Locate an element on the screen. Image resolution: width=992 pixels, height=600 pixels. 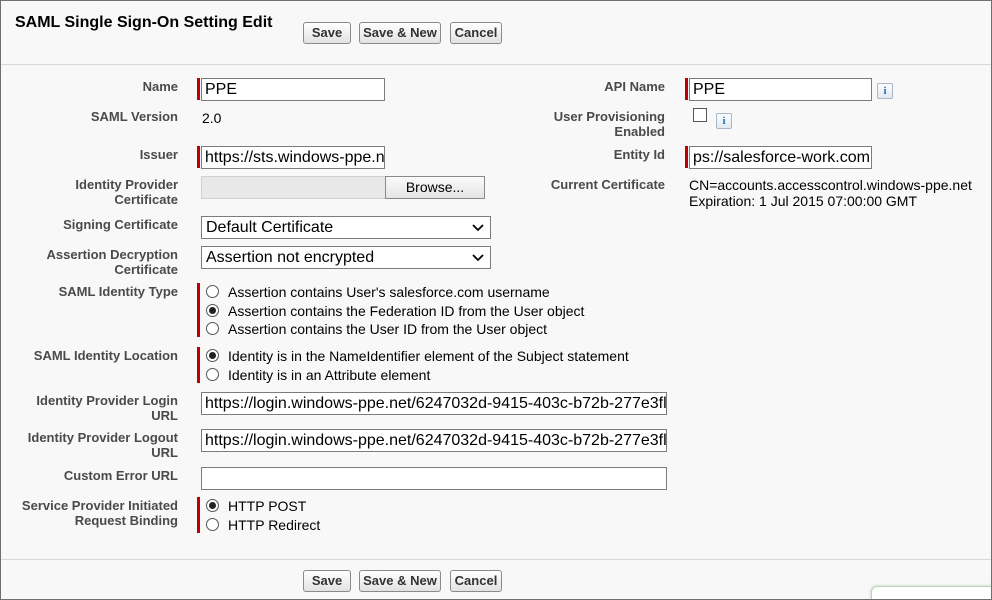
identity-location-attribute-radio is located at coordinates (212, 374).